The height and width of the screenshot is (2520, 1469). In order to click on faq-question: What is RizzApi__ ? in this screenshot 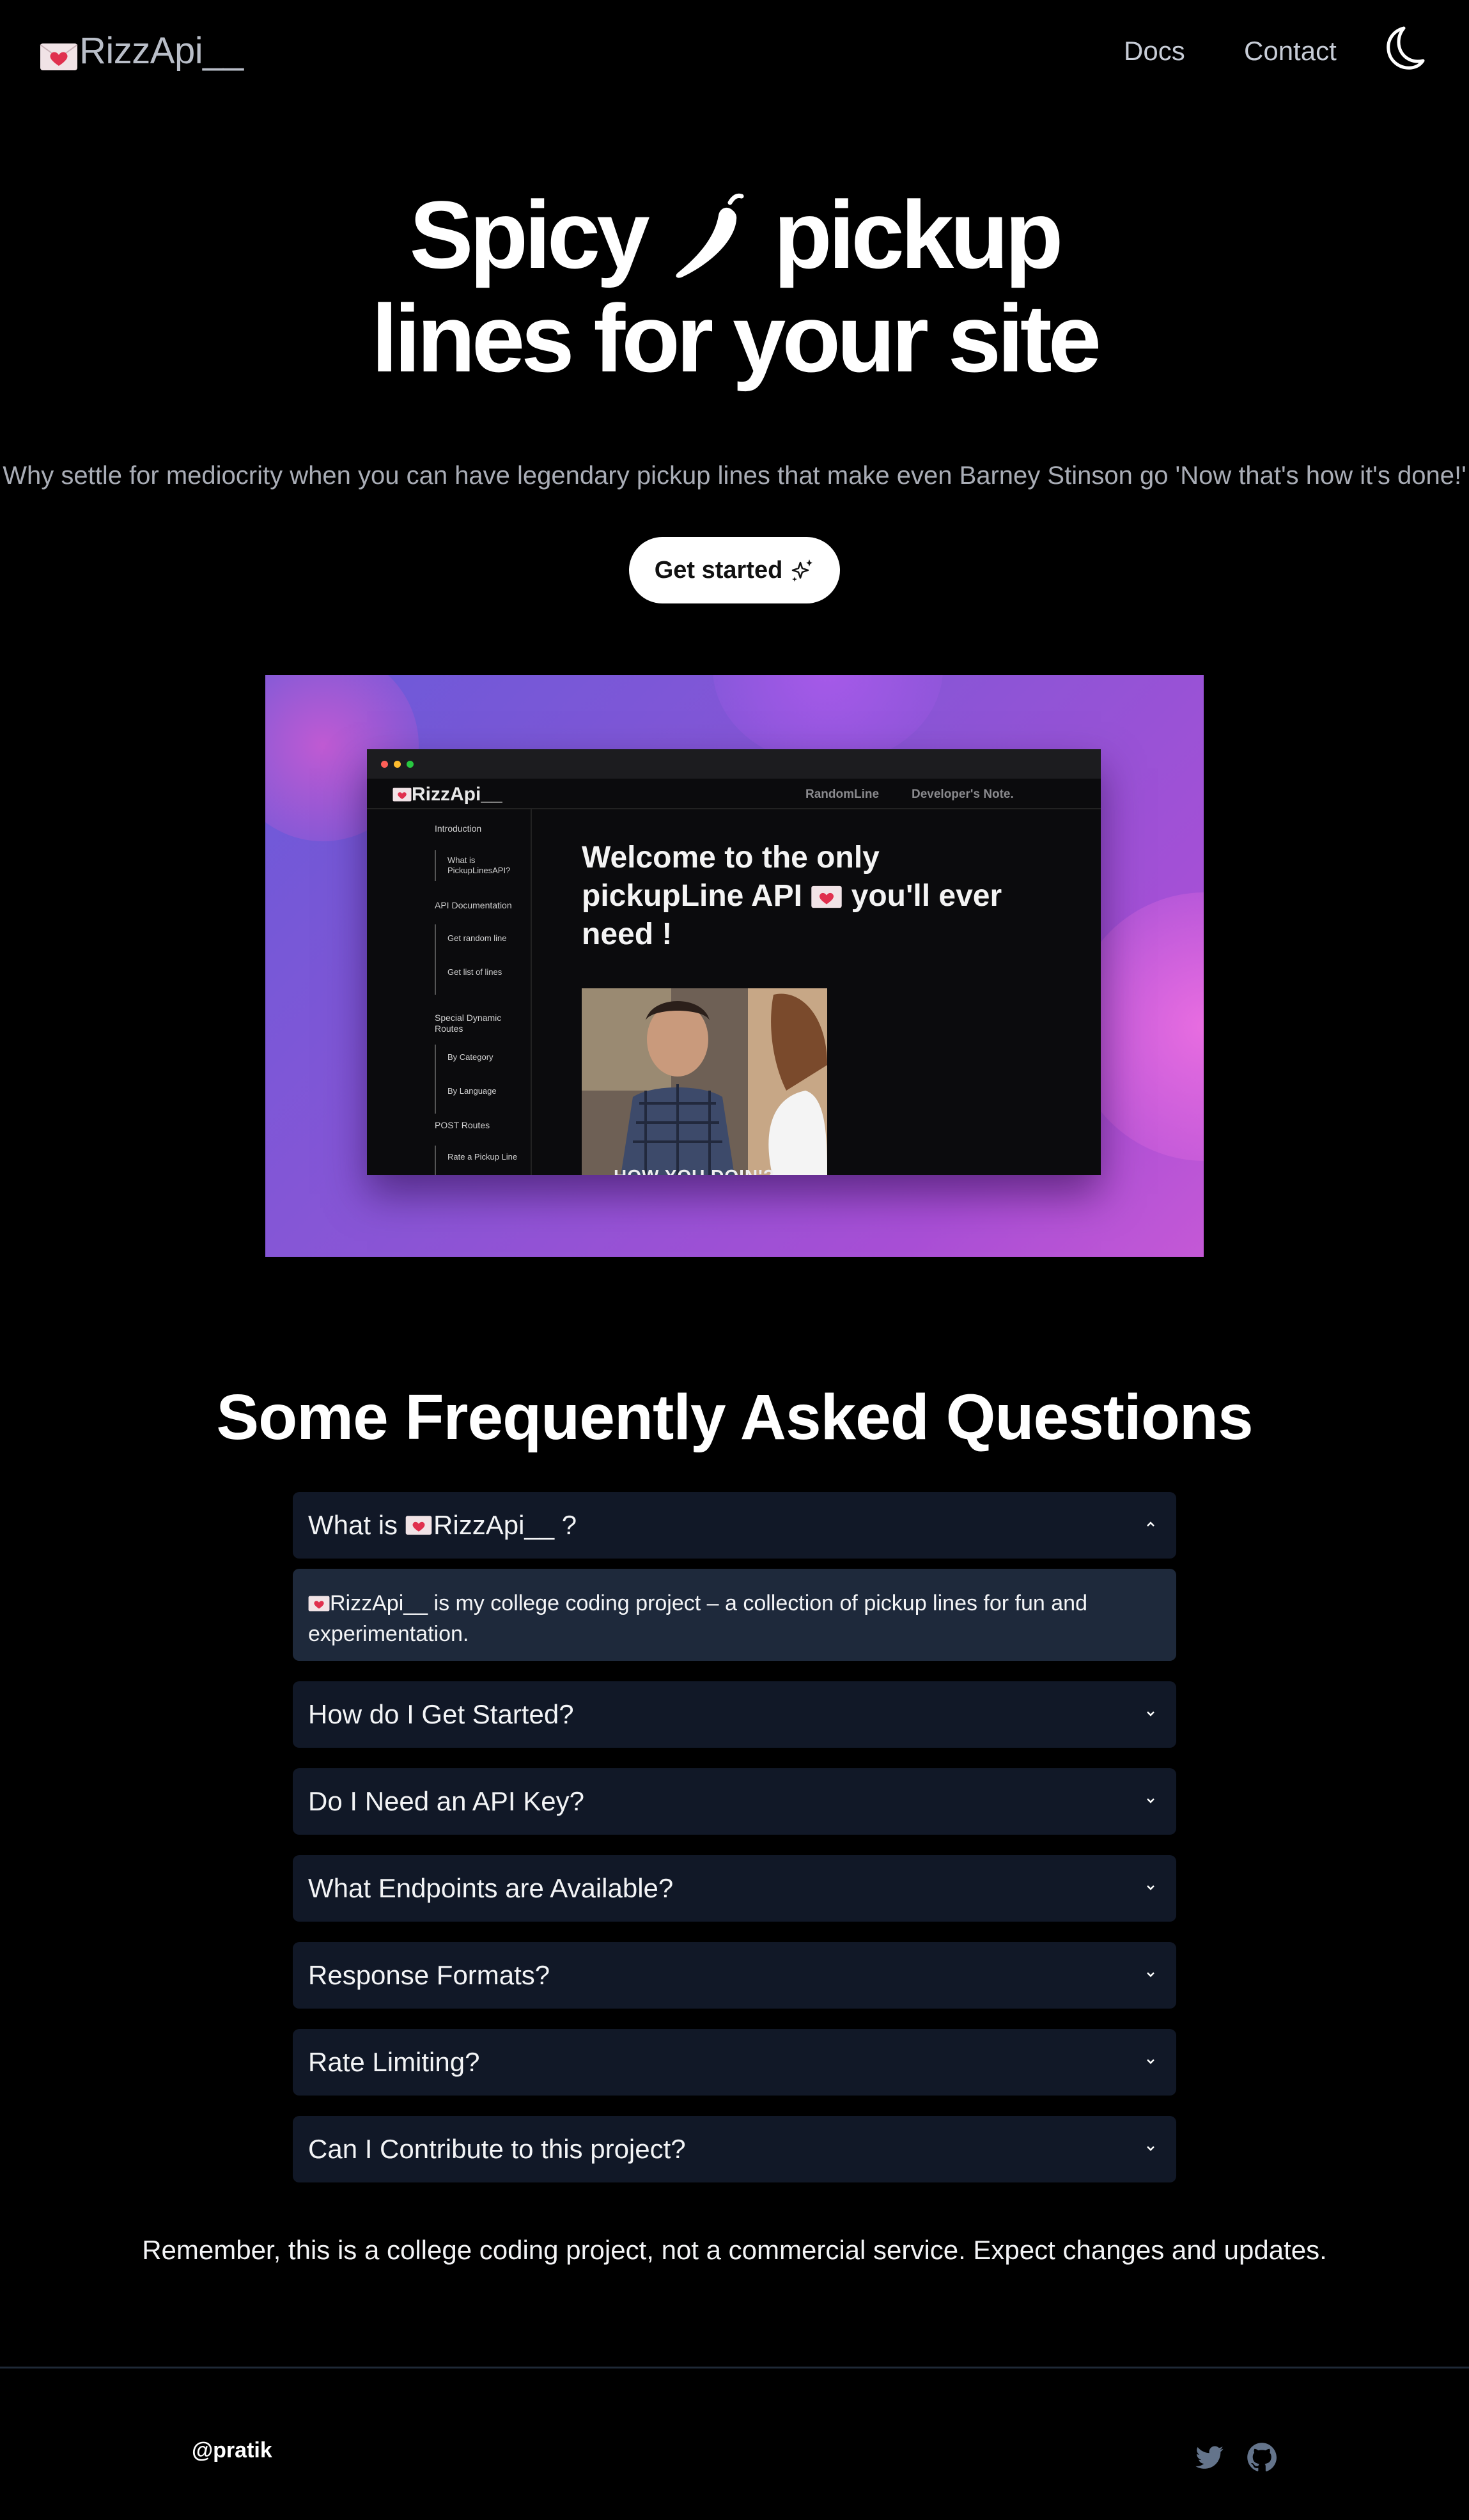, I will do `click(442, 1525)`.